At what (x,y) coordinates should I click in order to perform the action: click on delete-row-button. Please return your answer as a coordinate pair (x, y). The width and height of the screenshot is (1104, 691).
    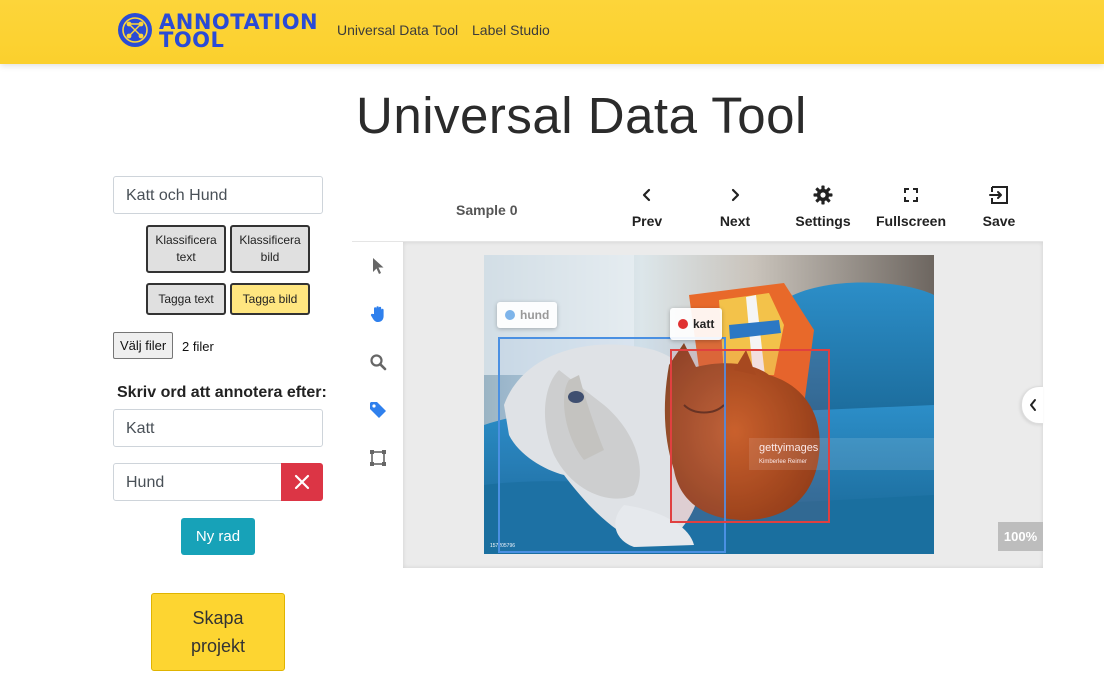
    Looking at the image, I should click on (302, 482).